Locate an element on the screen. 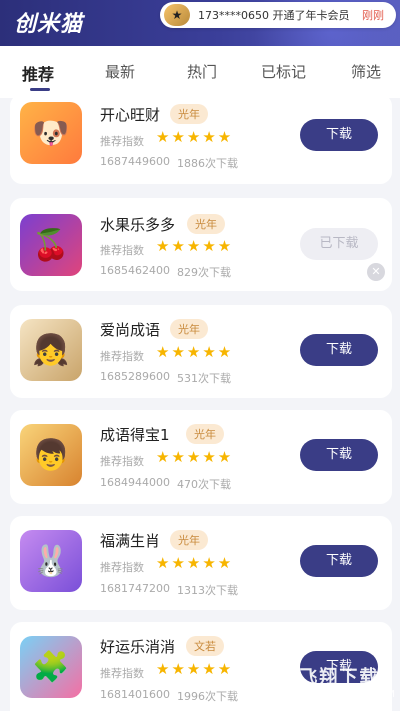 This screenshot has width=400, height=711. app-name: 成语得宝1 is located at coordinates (135, 435).